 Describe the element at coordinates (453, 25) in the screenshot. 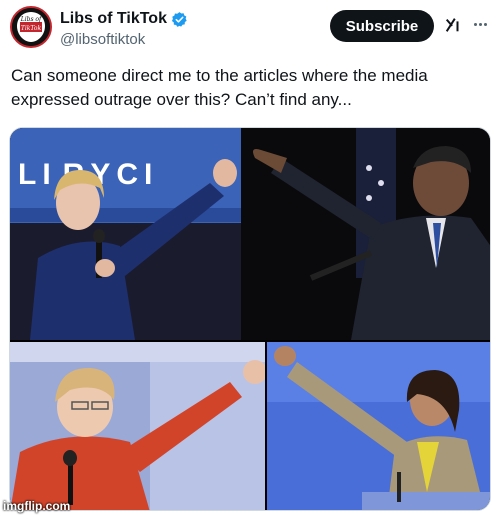

I see `grok-icon` at that location.